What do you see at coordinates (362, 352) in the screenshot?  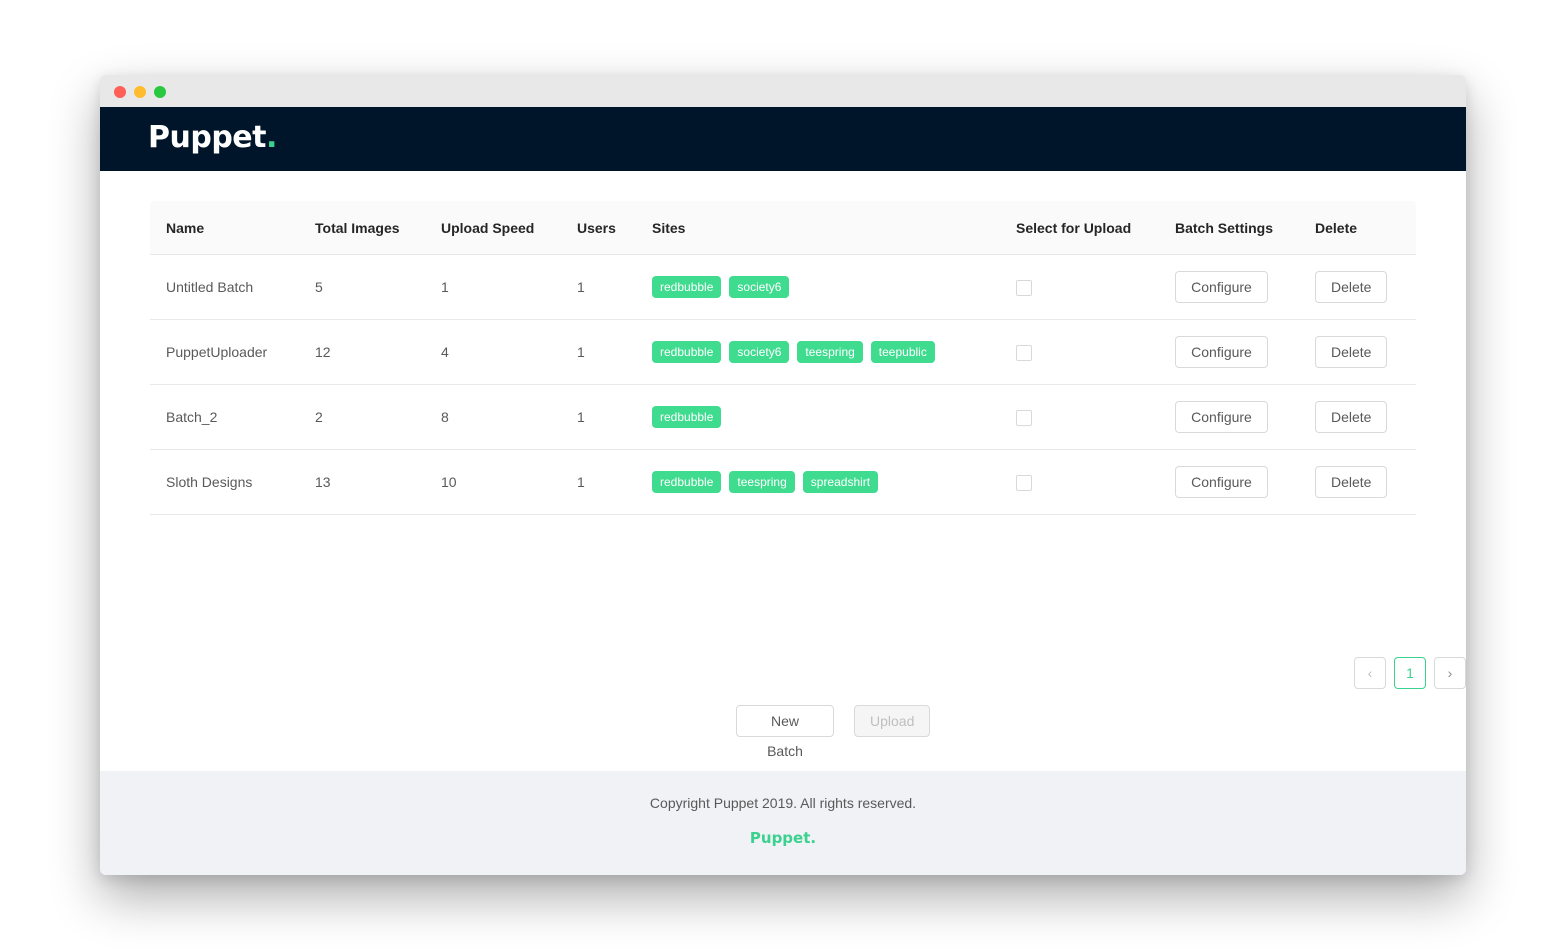 I see `total-images: 12` at bounding box center [362, 352].